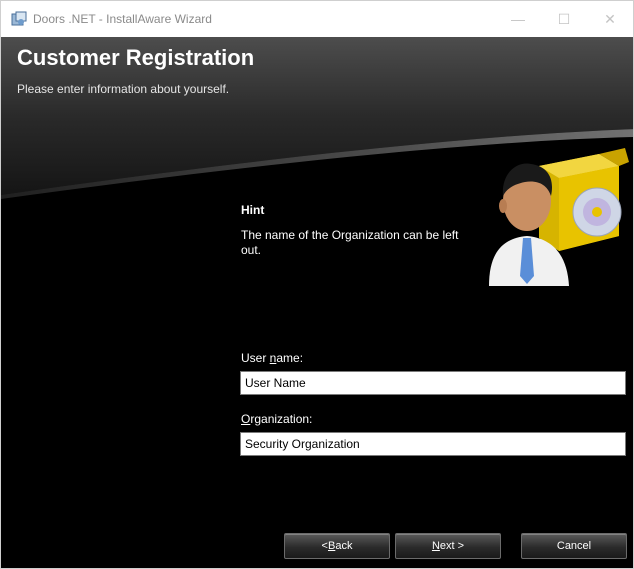 The width and height of the screenshot is (634, 569). Describe the element at coordinates (253, 210) in the screenshot. I see `hint-heading: Hint` at that location.